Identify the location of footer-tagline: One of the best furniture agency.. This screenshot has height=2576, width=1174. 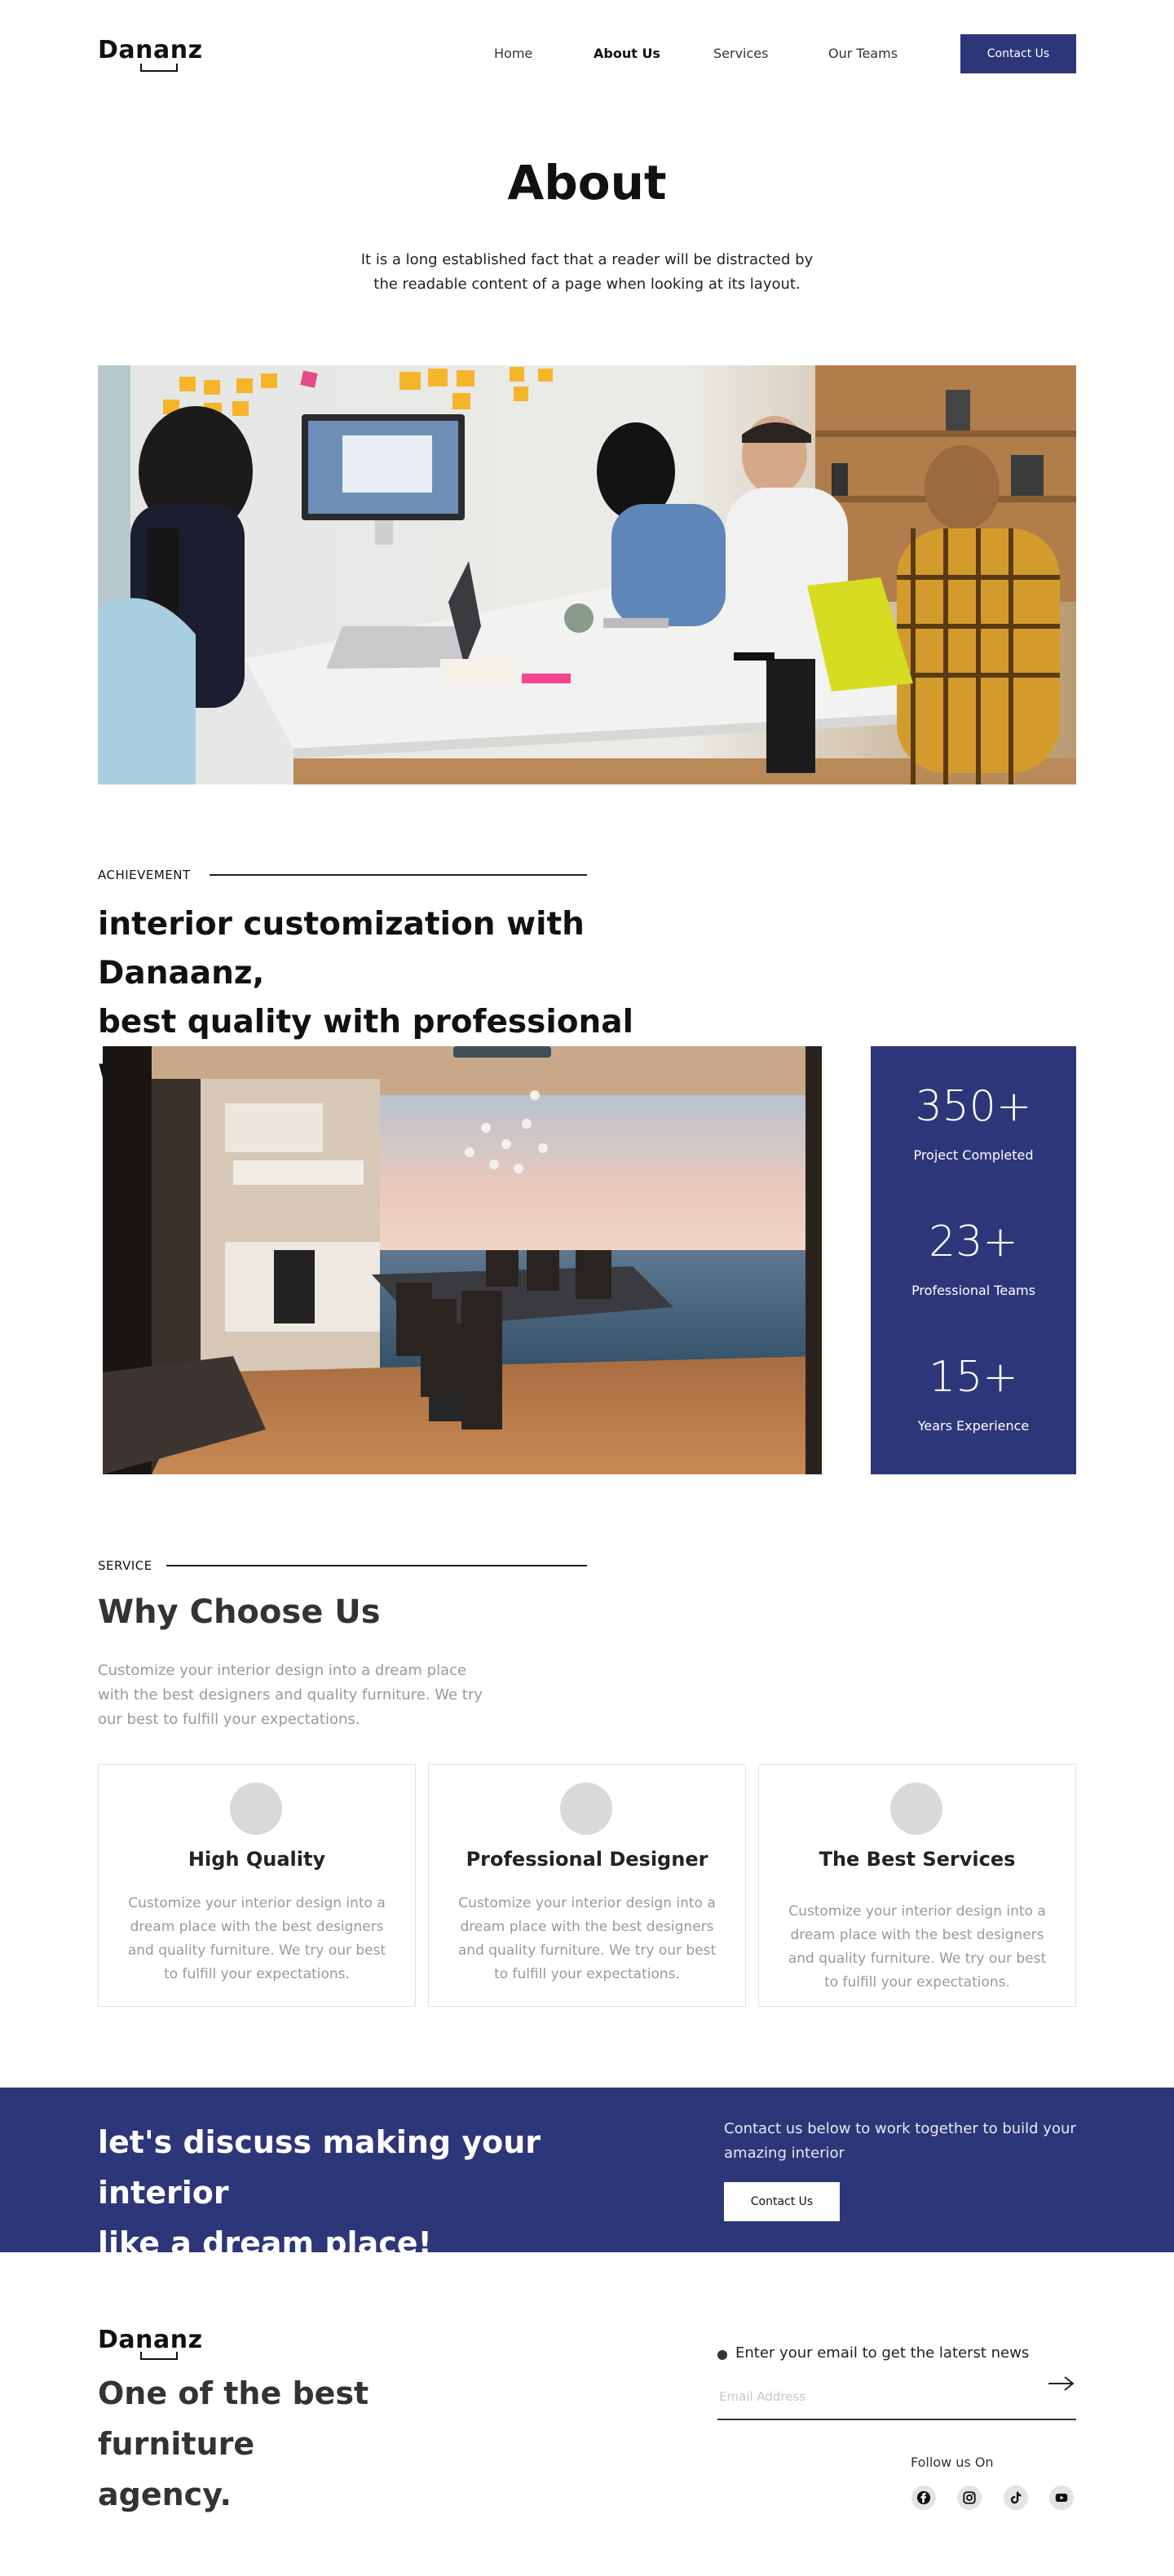
(310, 2444).